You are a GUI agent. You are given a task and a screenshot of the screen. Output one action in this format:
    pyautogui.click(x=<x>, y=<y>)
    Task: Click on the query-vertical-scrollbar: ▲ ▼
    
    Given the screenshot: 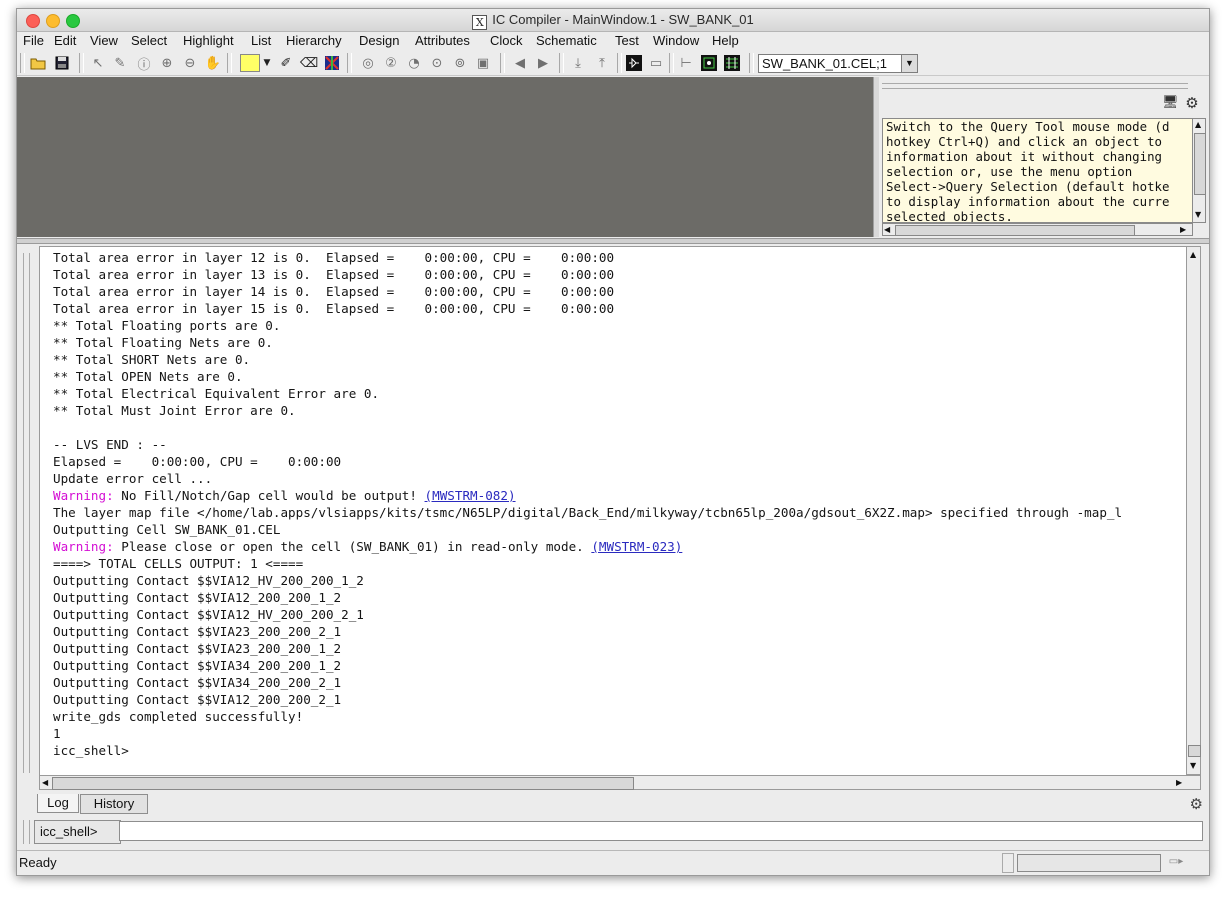 What is the action you would take?
    pyautogui.click(x=1199, y=170)
    